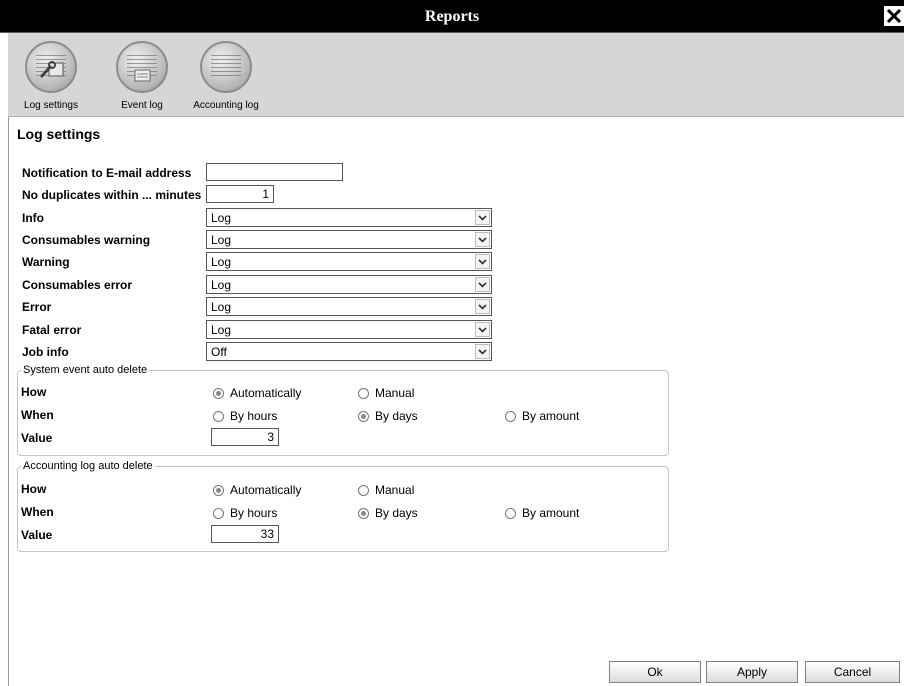  Describe the element at coordinates (221, 285) in the screenshot. I see `consumables-error-value: Log` at that location.